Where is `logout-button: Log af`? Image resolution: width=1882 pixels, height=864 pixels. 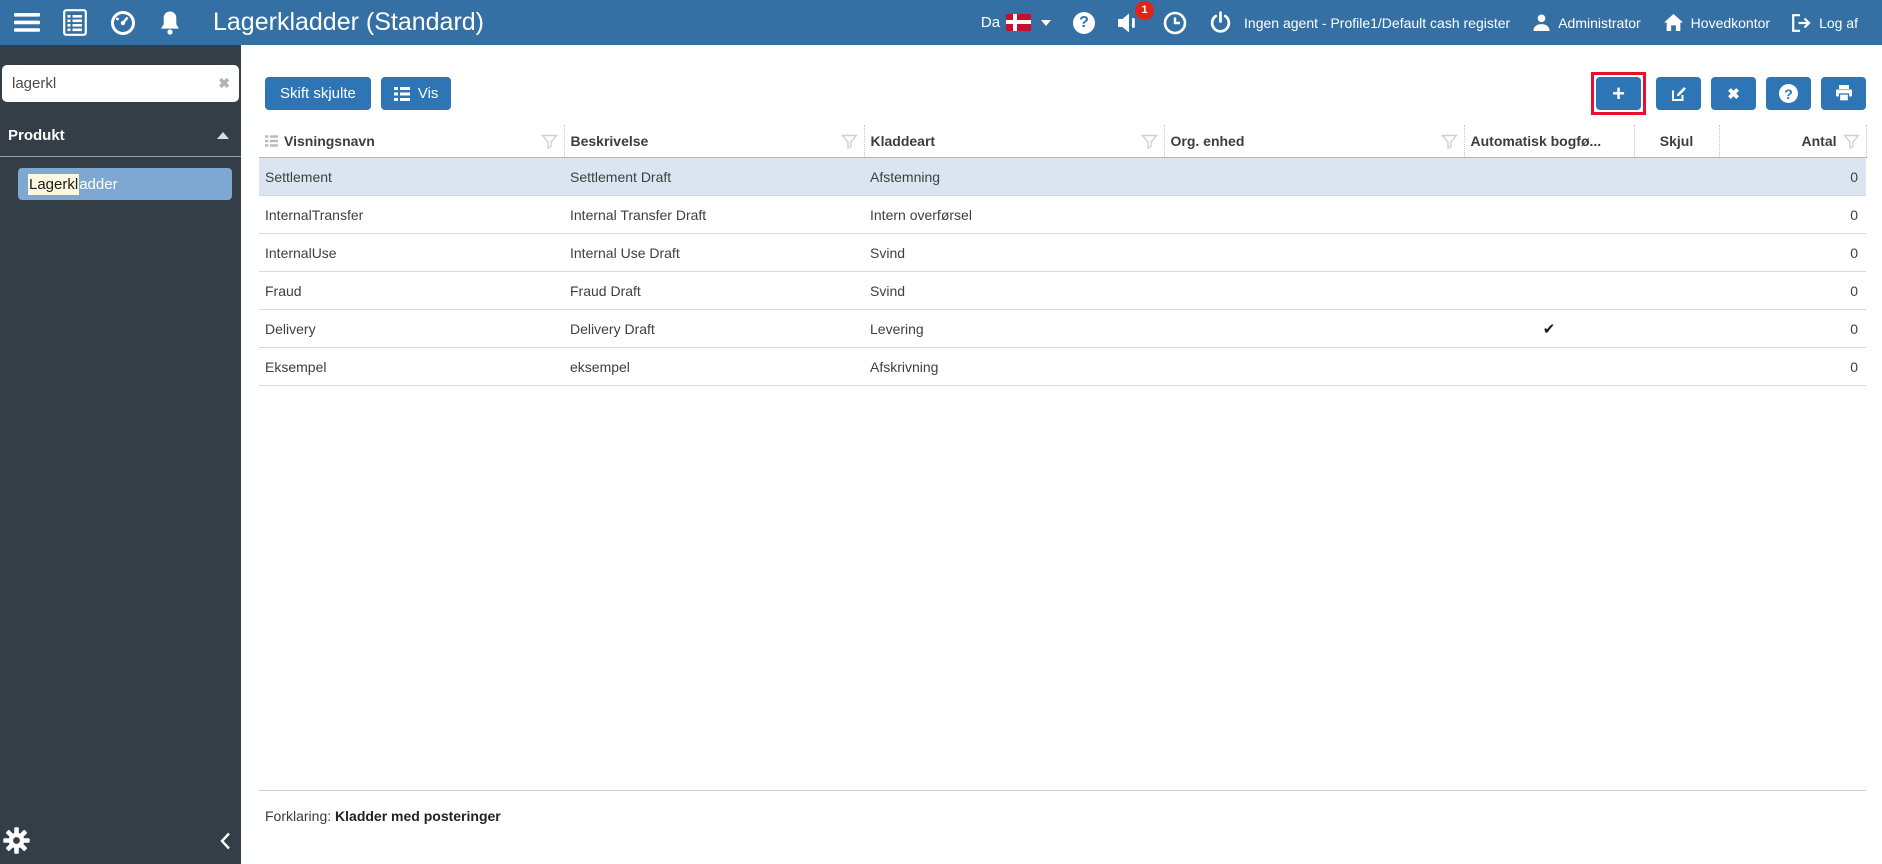 logout-button: Log af is located at coordinates (1825, 22).